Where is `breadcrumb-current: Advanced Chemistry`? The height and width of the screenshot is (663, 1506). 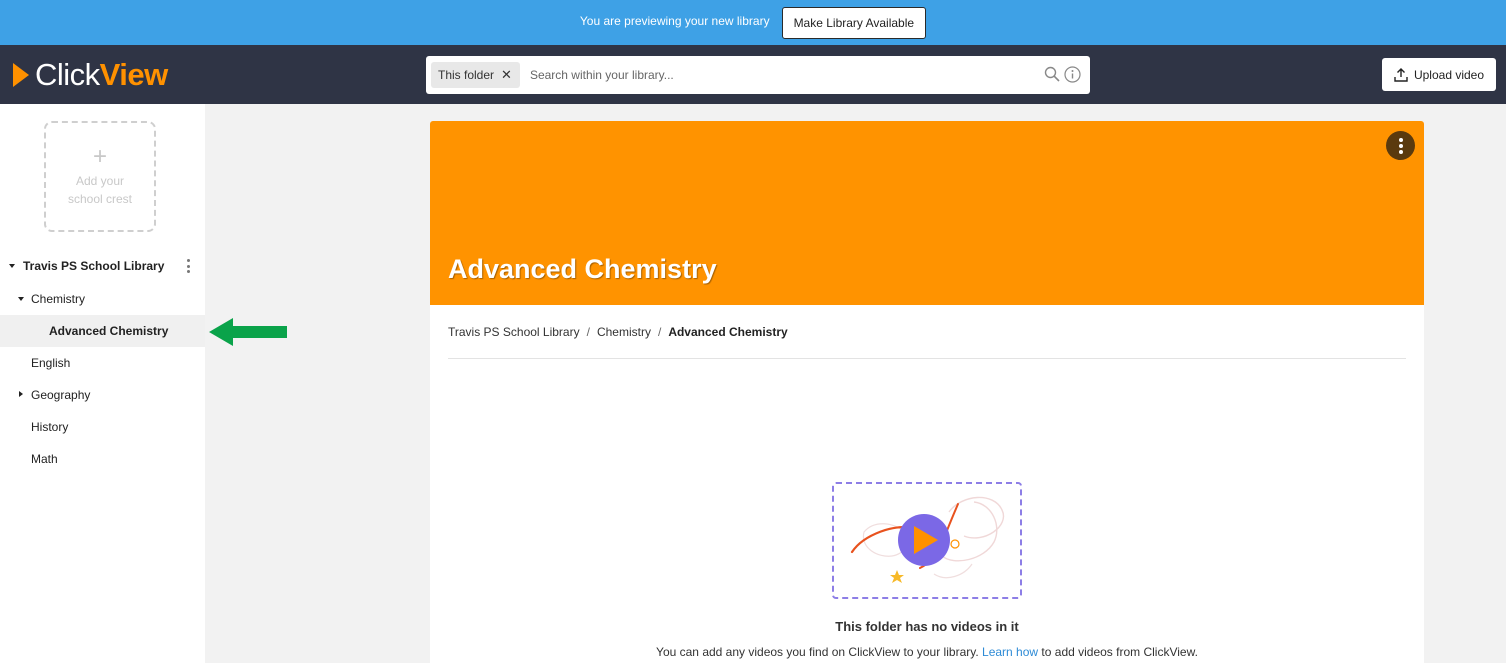
breadcrumb-current: Advanced Chemistry is located at coordinates (728, 332).